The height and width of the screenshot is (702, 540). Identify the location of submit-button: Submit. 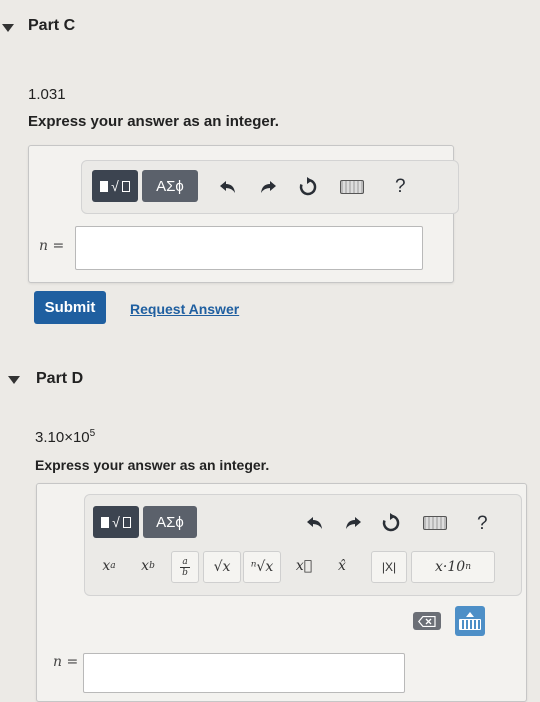
(70, 307).